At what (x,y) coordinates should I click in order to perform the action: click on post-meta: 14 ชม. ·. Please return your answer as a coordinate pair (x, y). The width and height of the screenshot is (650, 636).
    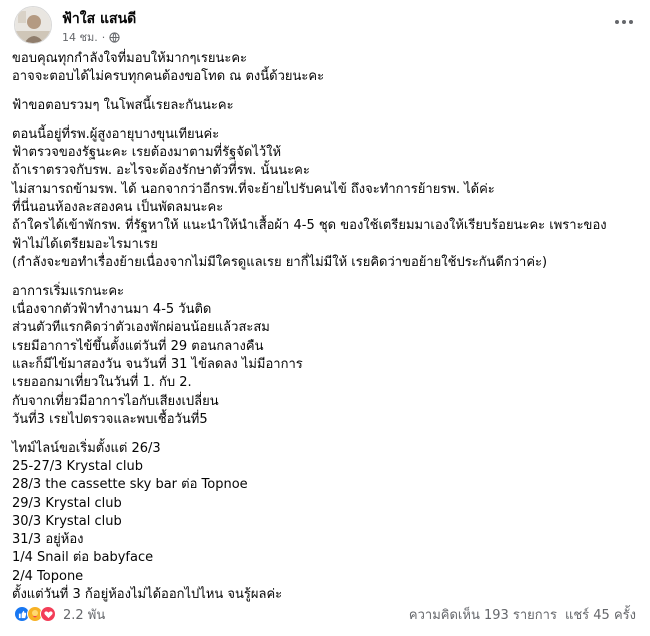
    Looking at the image, I should click on (91, 37).